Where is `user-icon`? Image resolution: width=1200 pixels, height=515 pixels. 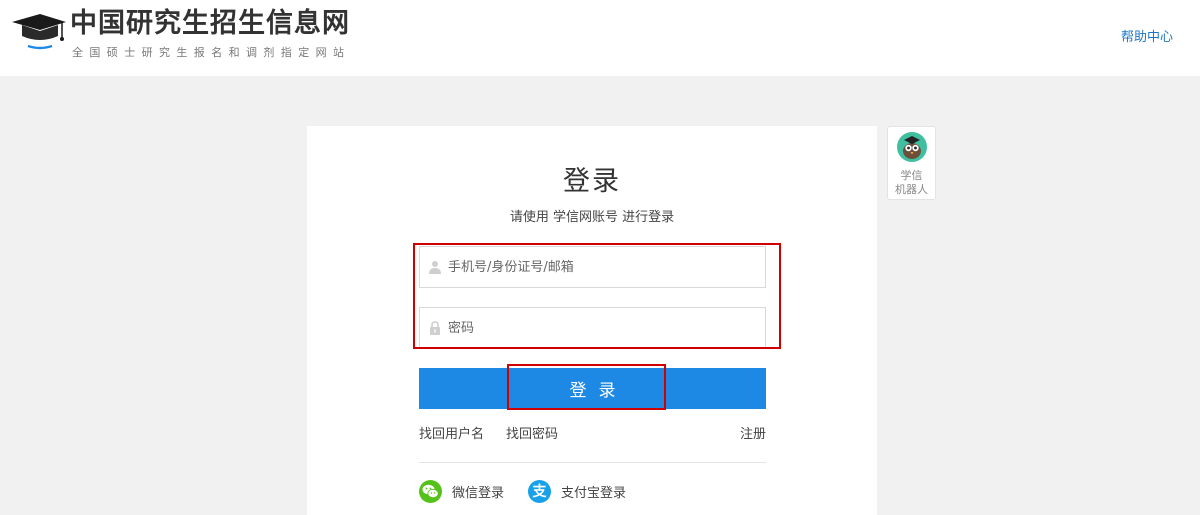
user-icon is located at coordinates (435, 267).